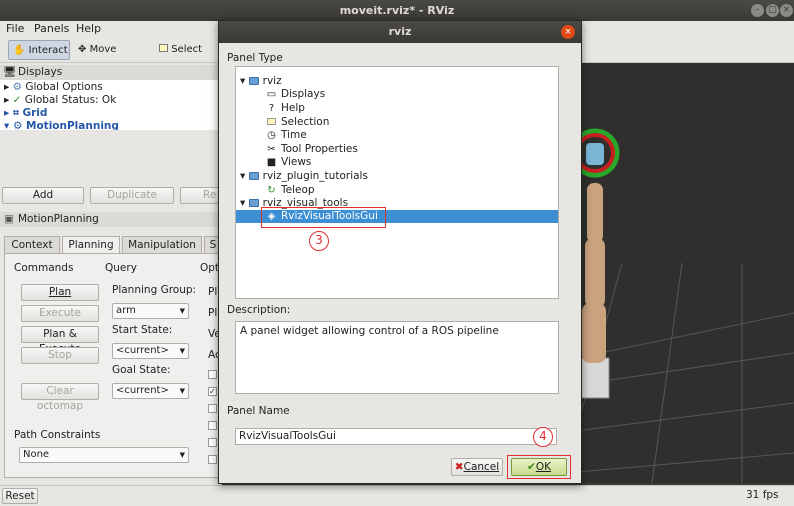 This screenshot has width=794, height=506. I want to click on tools-icon: ✂, so click(271, 149).